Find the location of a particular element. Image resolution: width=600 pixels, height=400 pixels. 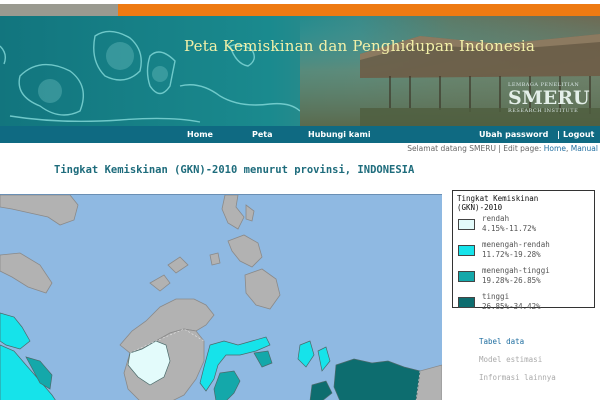

nav-logout-link: Logout is located at coordinates (578, 134).